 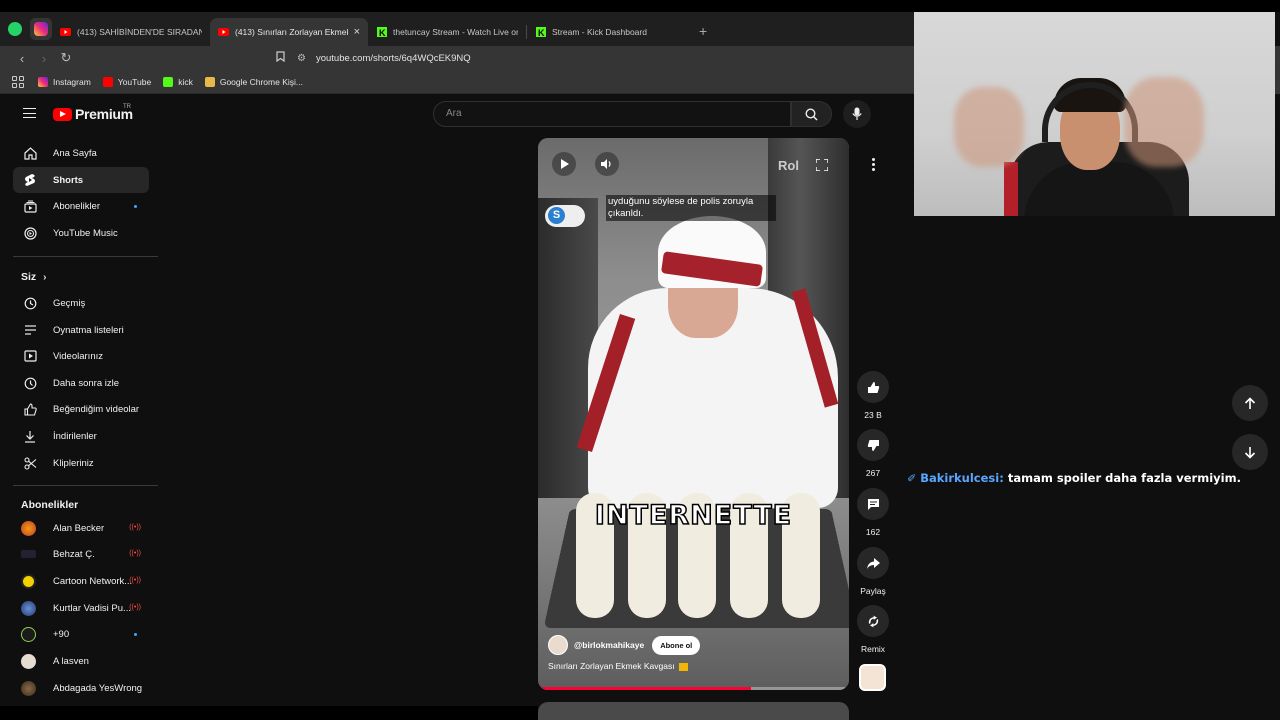 I want to click on sidebar-item-liked-videos: Beğendiğim videolar, so click(x=81, y=409).